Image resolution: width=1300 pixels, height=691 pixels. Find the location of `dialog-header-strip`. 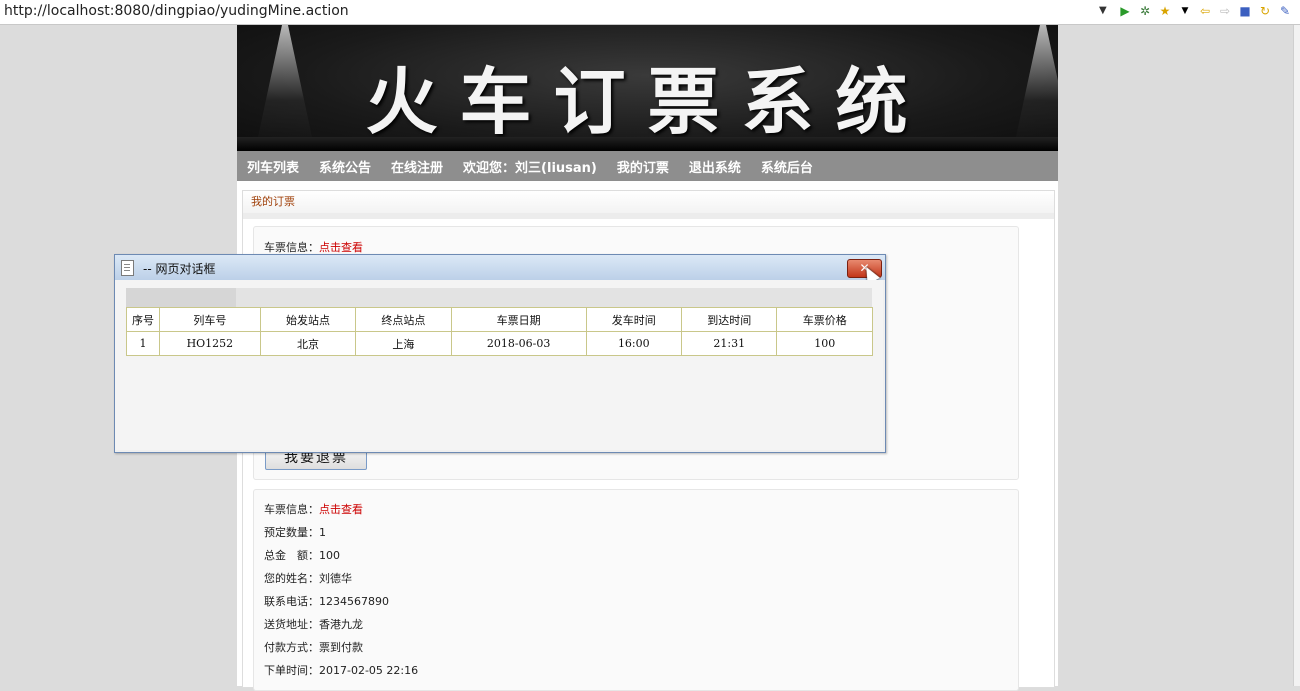

dialog-header-strip is located at coordinates (499, 297).